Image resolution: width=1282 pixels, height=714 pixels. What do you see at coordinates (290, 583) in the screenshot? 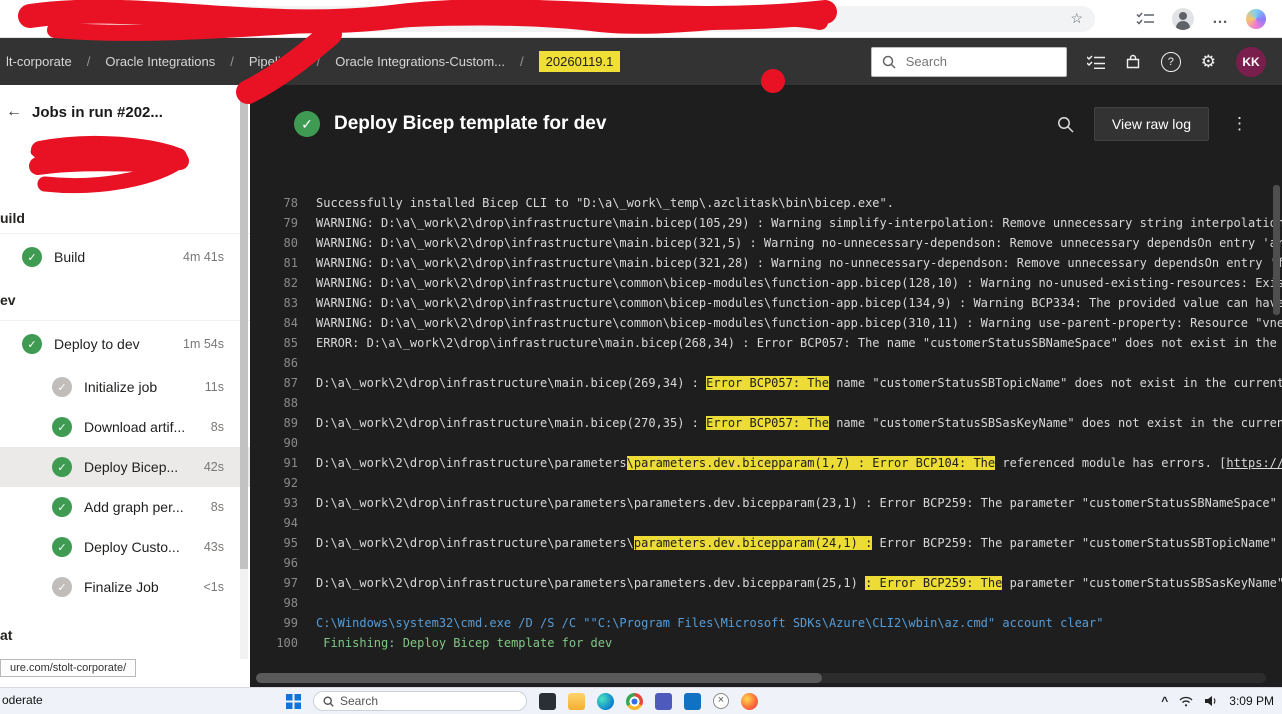
I see `log-line-number: 97` at bounding box center [290, 583].